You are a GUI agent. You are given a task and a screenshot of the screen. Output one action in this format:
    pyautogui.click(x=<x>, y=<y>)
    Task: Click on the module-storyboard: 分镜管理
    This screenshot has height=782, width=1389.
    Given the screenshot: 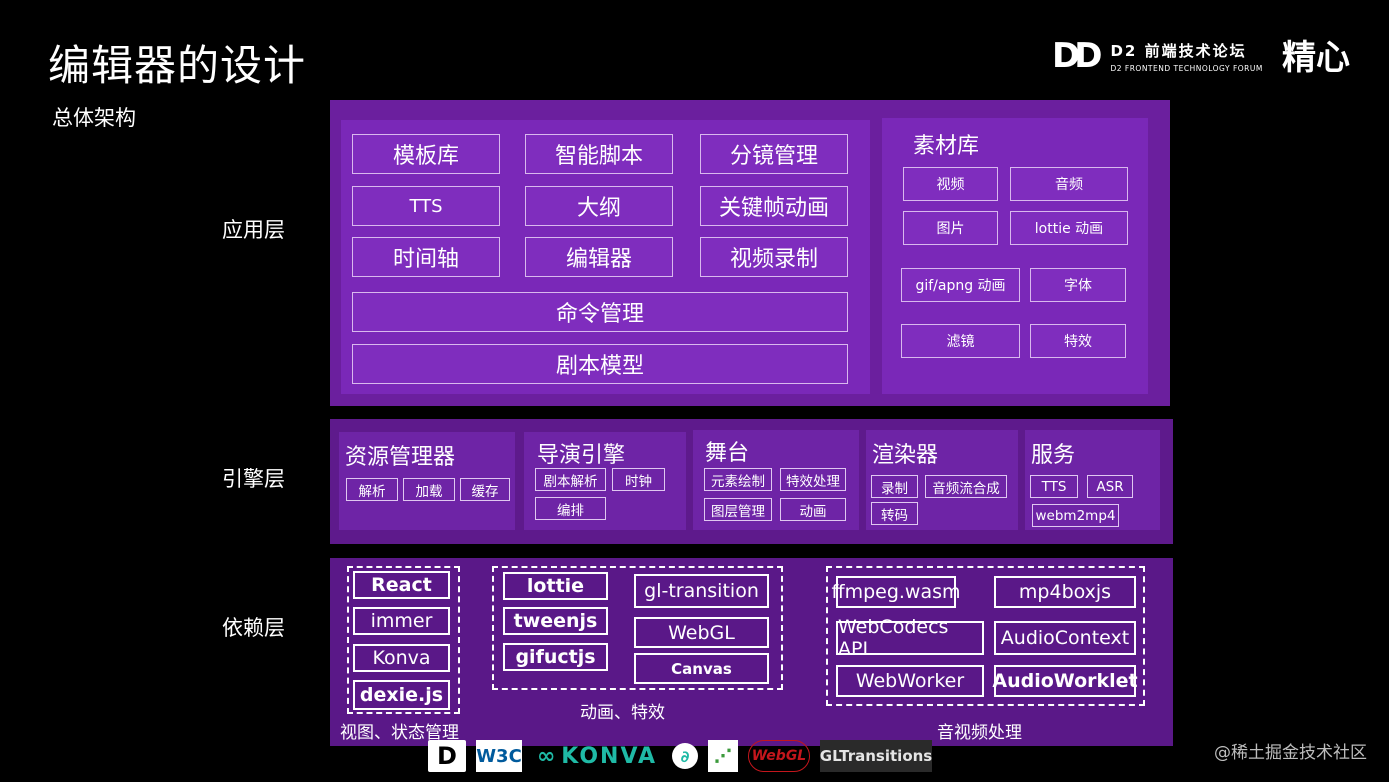 What is the action you would take?
    pyautogui.click(x=774, y=154)
    